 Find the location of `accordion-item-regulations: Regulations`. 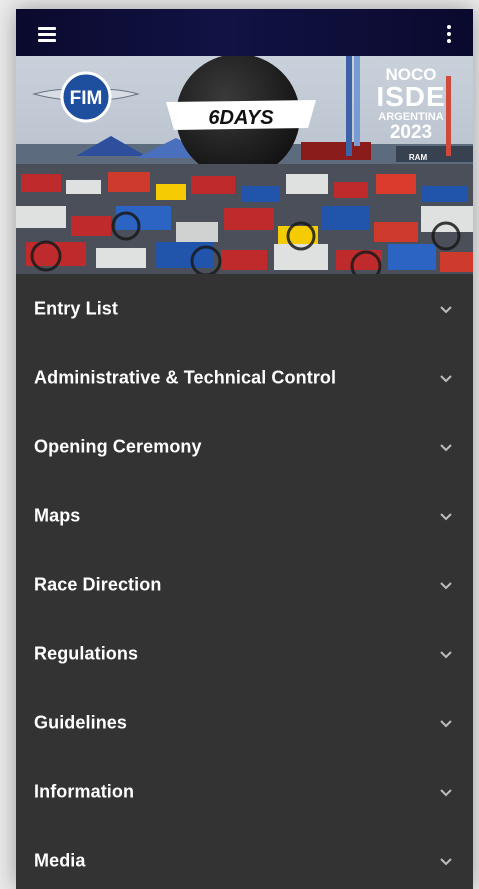

accordion-item-regulations: Regulations is located at coordinates (244, 653).